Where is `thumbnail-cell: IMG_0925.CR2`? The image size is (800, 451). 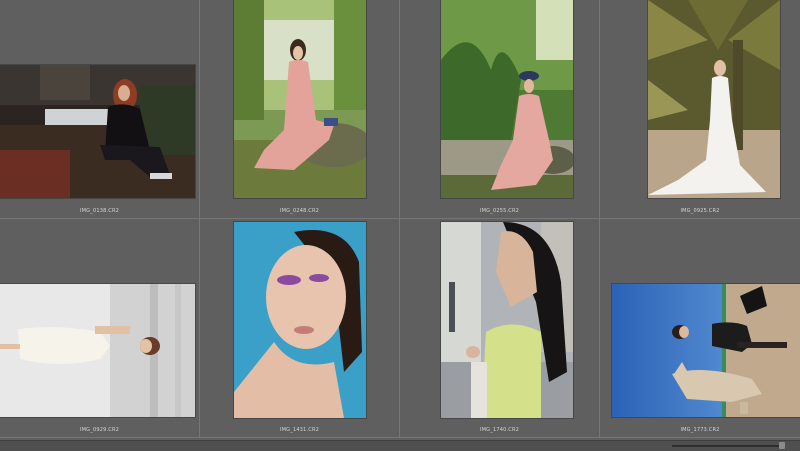
thumbnail-cell: IMG_0925.CR2 is located at coordinates (700, 109).